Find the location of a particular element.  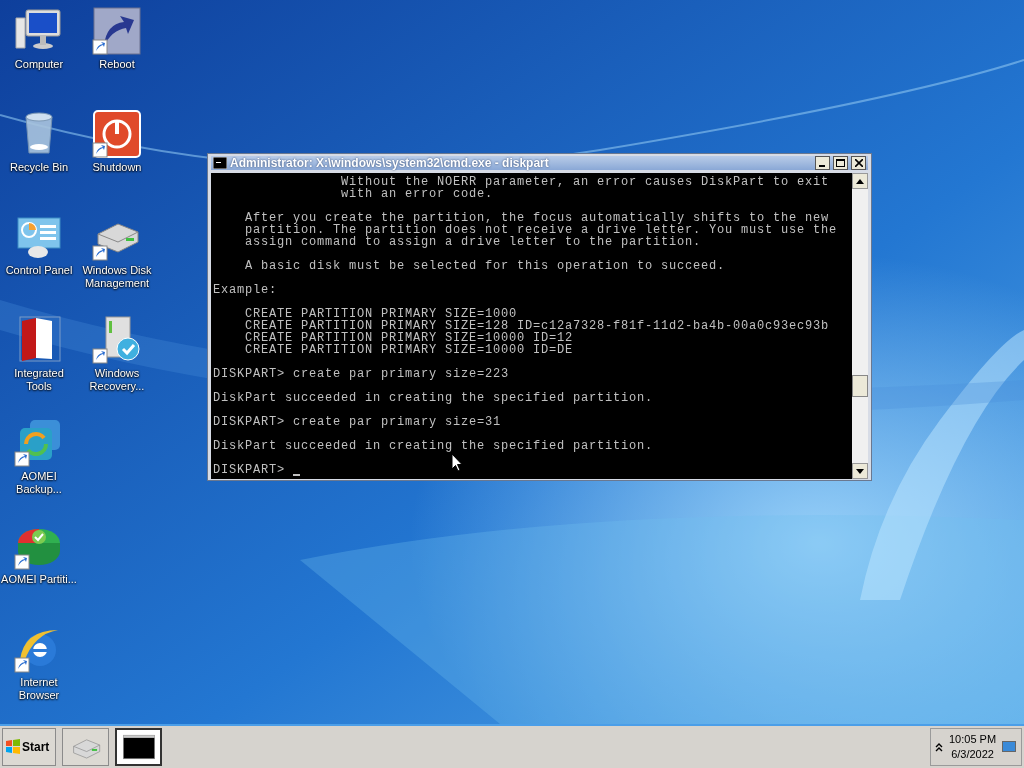

console-line: CREATE PARTITION PRIMARY SIZE=128 ID=c12a7328-f81f-11d2-ba4b-00a0c93ec93b is located at coordinates (537, 326).